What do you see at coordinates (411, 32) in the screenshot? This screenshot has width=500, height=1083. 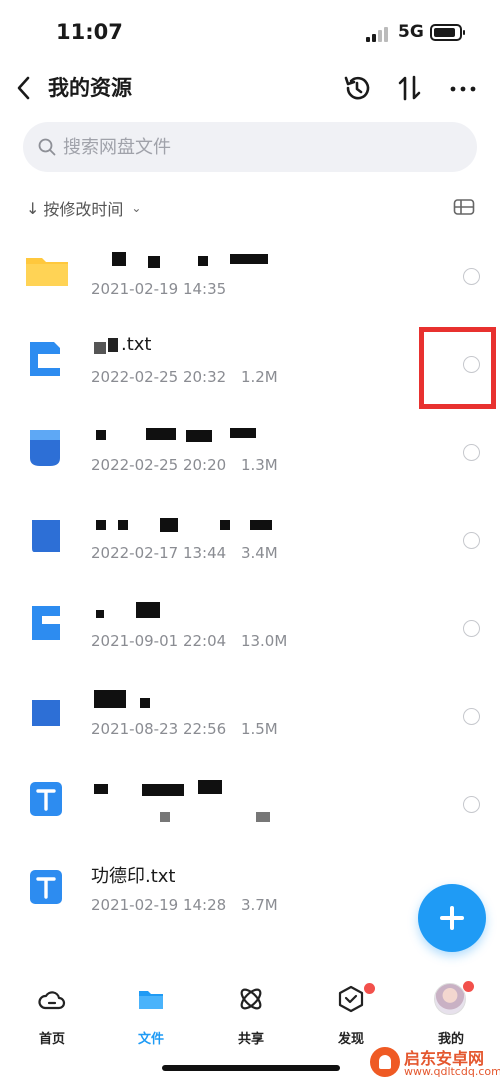 I see `network-label: 5G` at bounding box center [411, 32].